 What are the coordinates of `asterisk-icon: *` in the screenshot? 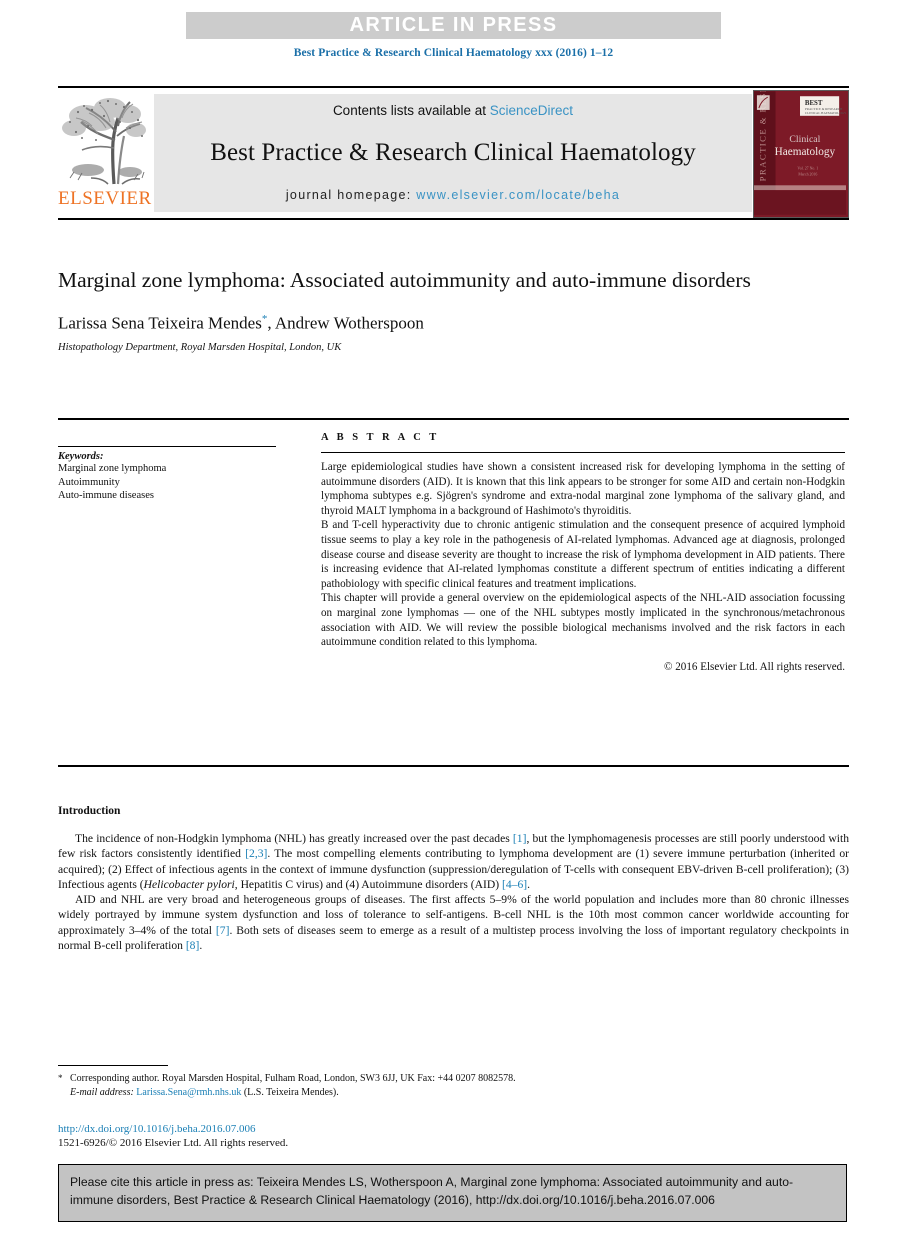 It's located at (60, 1078).